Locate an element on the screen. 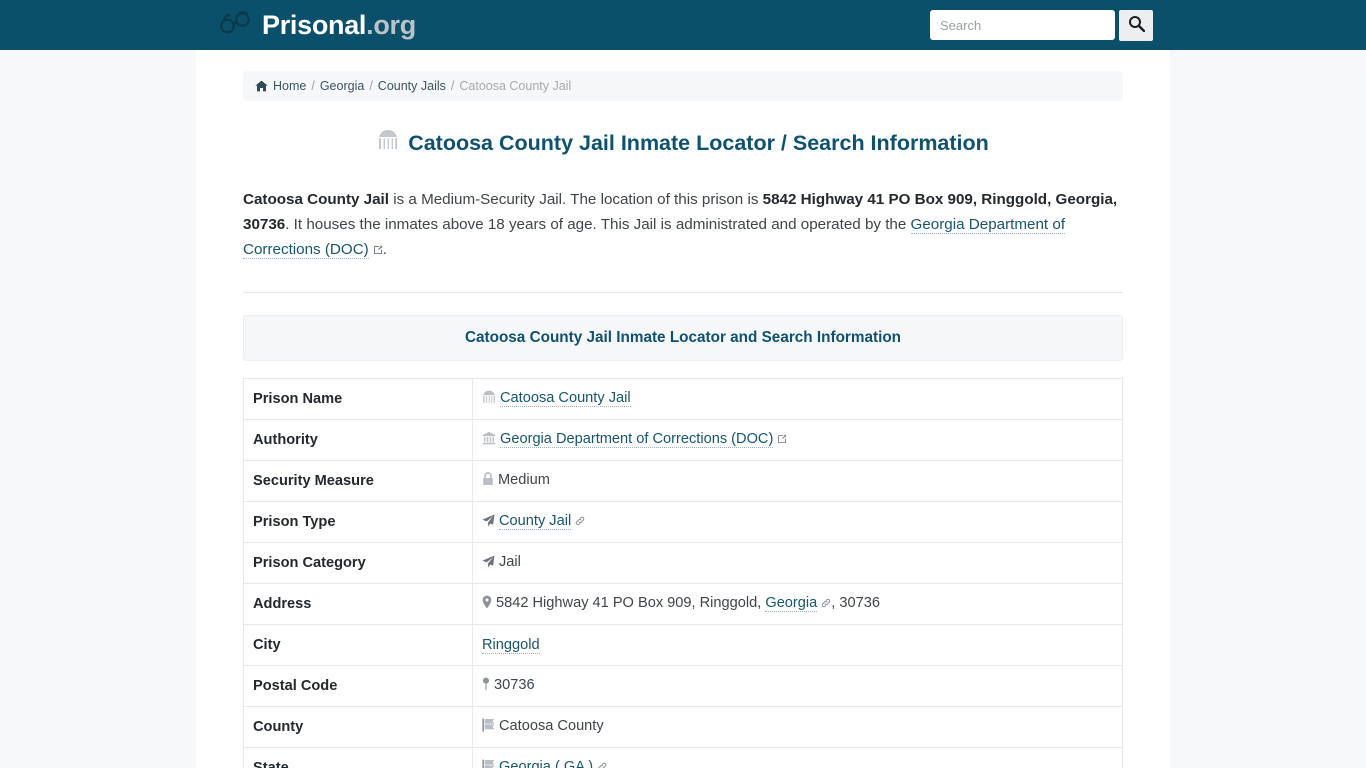 The image size is (1366, 768). row-key-prison-category: Prison Category is located at coordinates (358, 563).